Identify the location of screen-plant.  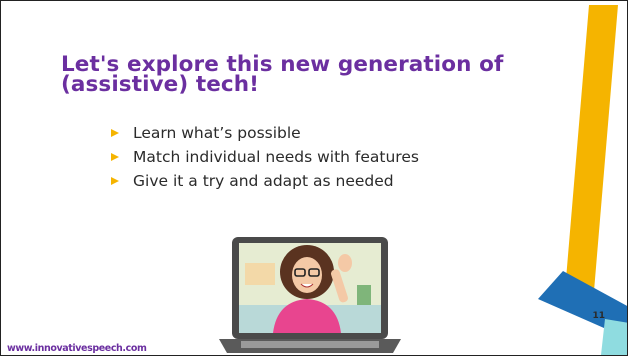
(364, 295).